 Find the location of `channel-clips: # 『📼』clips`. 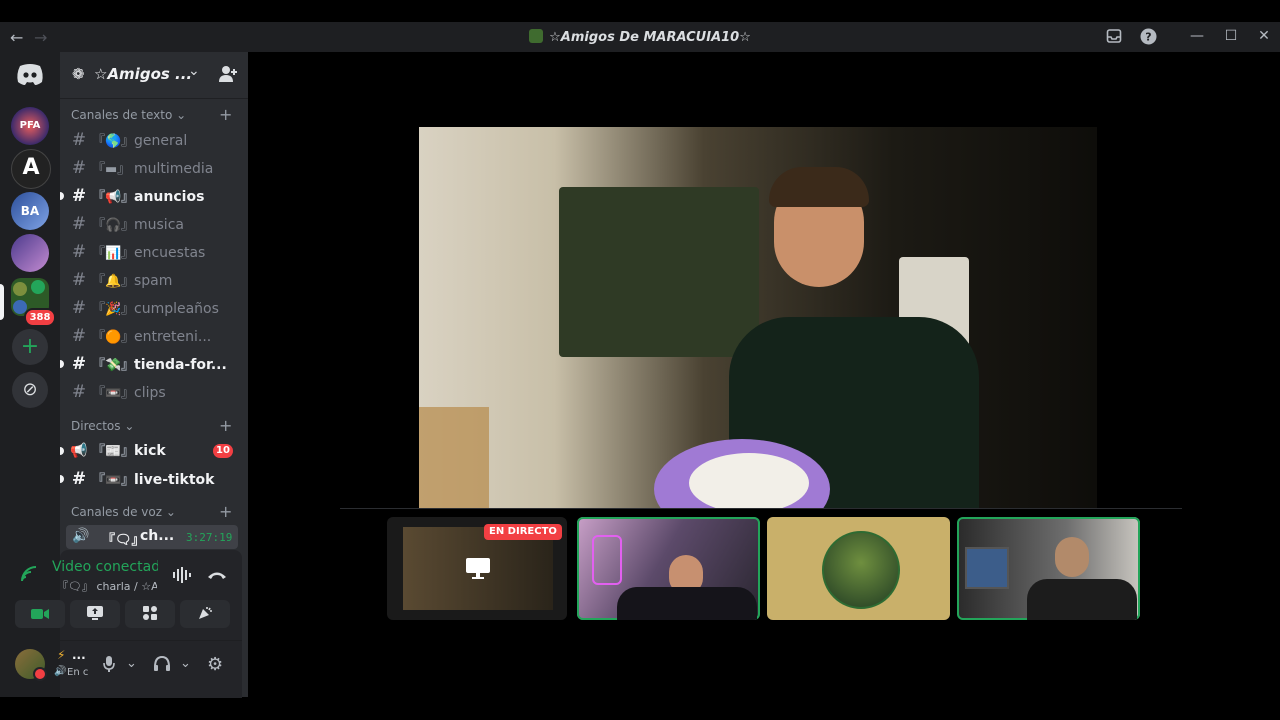

channel-clips: # 『📼』clips is located at coordinates (152, 392).